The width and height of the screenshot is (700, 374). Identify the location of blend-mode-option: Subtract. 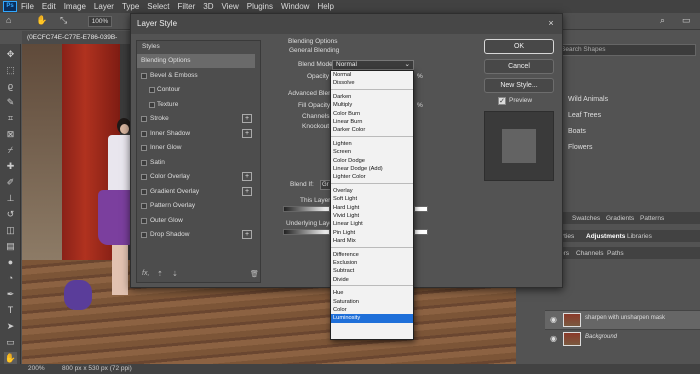
(372, 271).